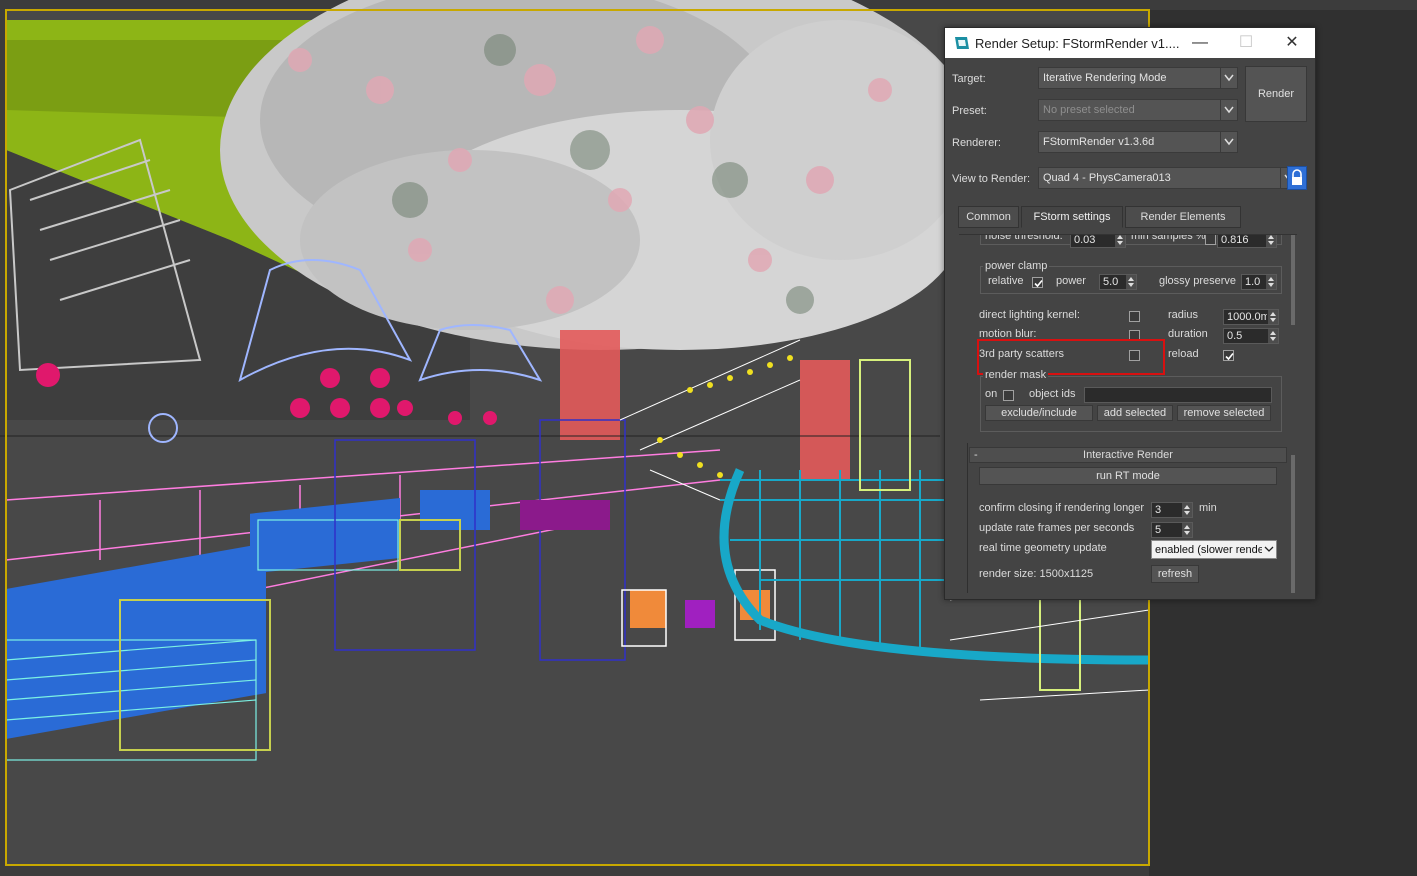 This screenshot has height=876, width=1417. Describe the element at coordinates (1036, 574) in the screenshot. I see `render-size-label: render size: 1500x1125` at that location.